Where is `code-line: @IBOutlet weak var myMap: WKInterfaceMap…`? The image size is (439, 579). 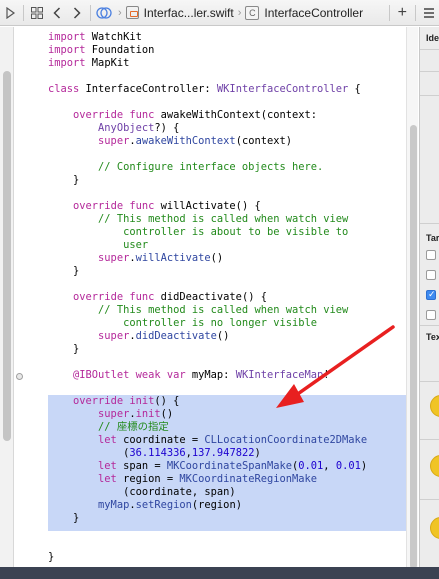 code-line: @IBOutlet weak var myMap: WKInterfaceMap… is located at coordinates (230, 375).